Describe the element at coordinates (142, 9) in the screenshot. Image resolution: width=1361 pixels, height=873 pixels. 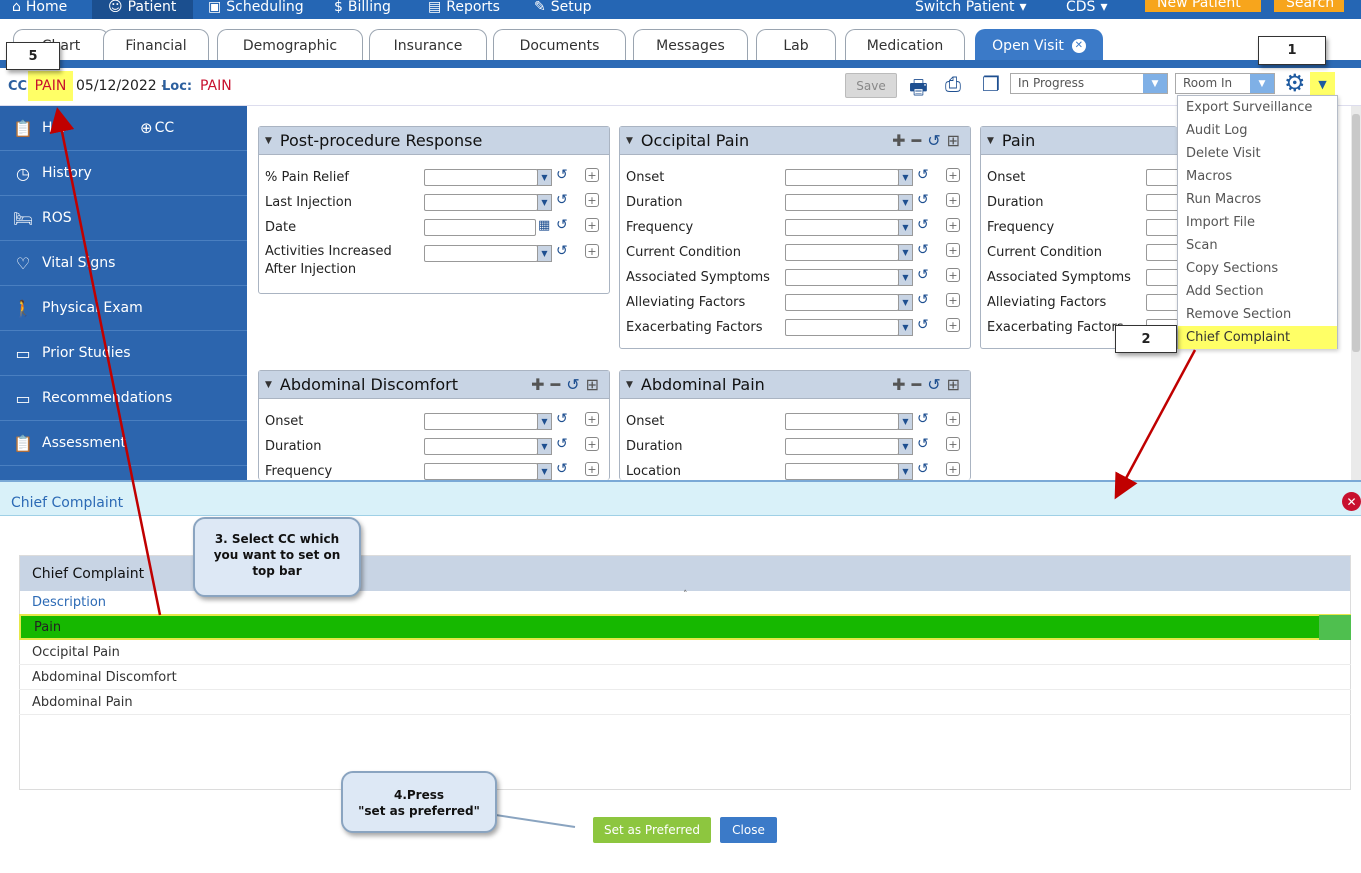
I see `nav-patient: ☺ Patient` at that location.